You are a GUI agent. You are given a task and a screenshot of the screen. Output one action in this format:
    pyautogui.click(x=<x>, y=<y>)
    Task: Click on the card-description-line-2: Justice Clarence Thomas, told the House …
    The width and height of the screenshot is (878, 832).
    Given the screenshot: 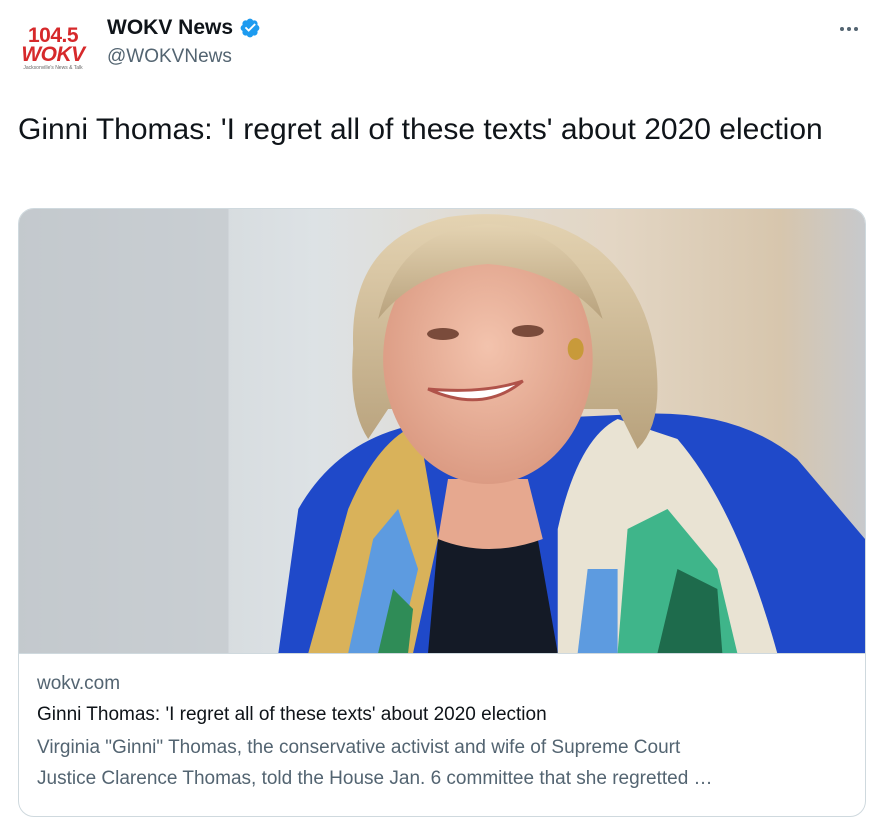 What is the action you would take?
    pyautogui.click(x=375, y=778)
    